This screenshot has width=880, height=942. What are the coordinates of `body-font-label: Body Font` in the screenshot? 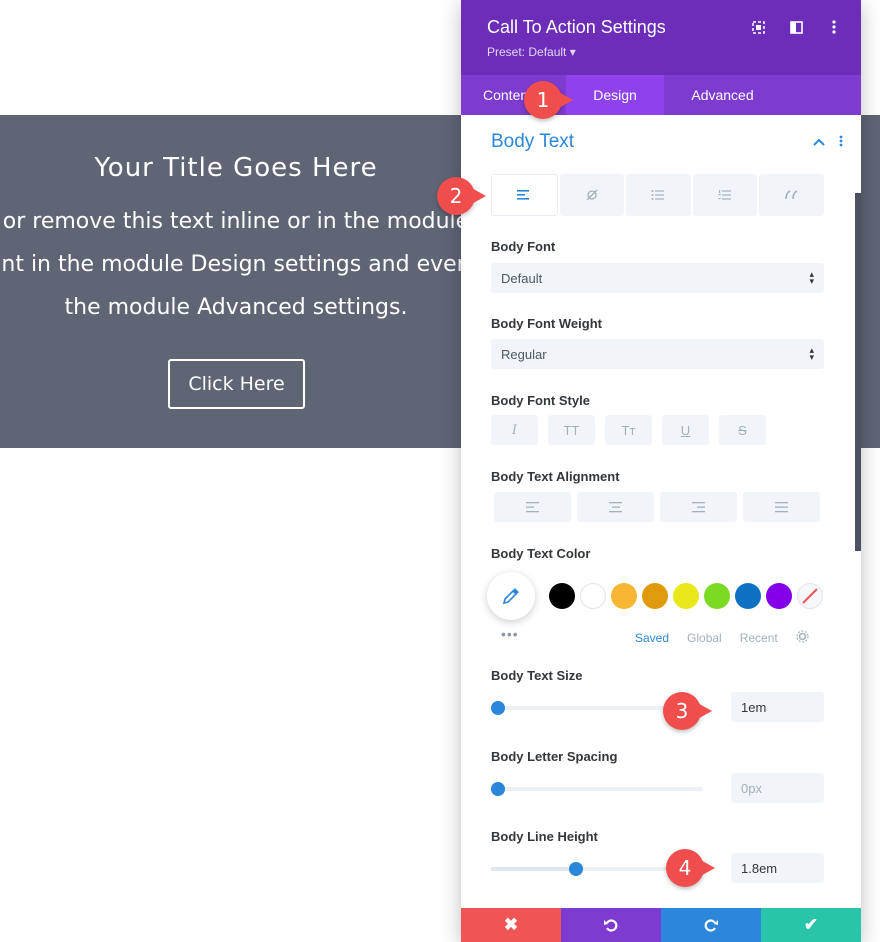 It's located at (523, 246).